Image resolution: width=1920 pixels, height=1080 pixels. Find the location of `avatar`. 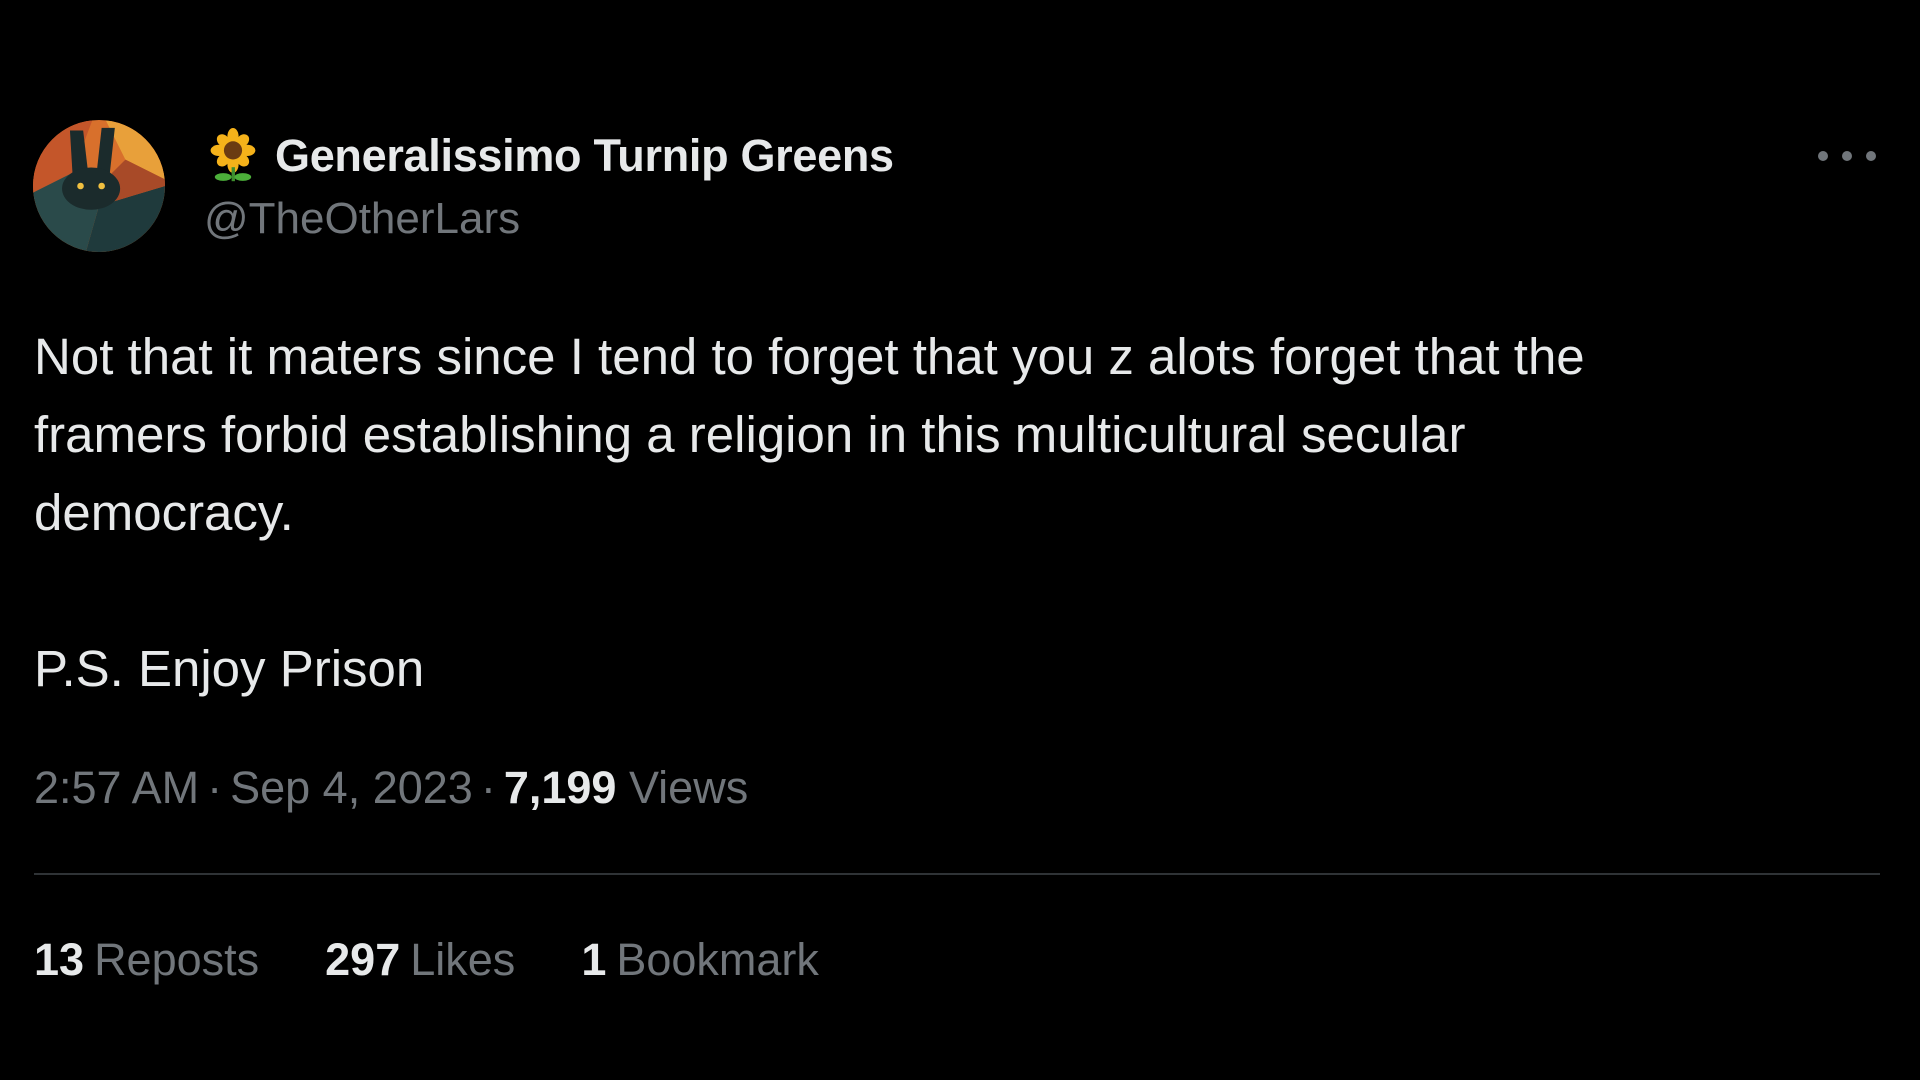

avatar is located at coordinates (99, 186).